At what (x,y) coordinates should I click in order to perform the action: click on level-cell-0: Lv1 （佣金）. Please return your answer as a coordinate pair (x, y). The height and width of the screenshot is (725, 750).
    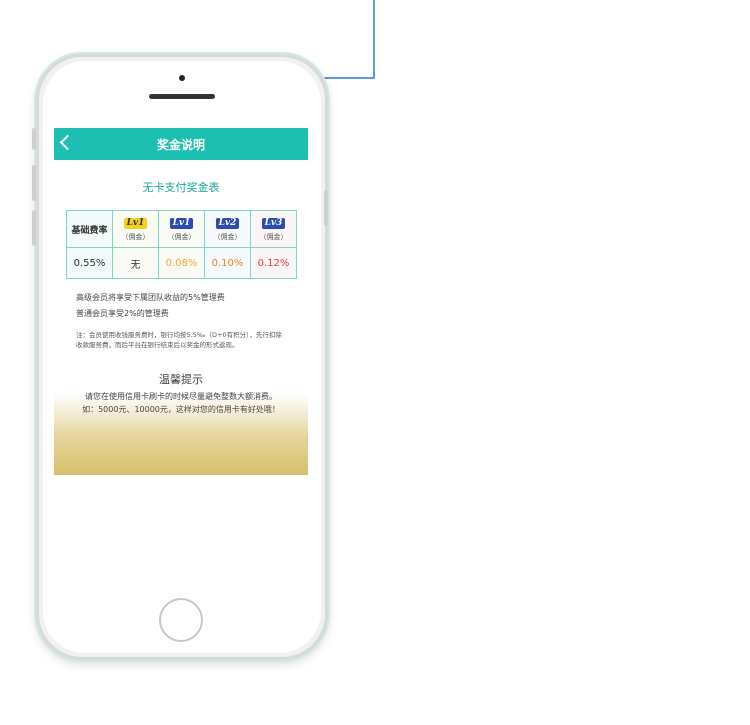
    Looking at the image, I should click on (135, 229).